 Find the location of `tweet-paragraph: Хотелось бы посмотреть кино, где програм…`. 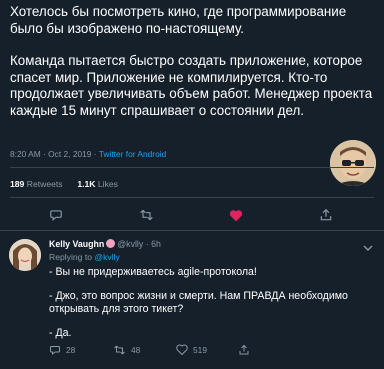

tweet-paragraph: Хотелось бы посмотреть кино, где програм… is located at coordinates (178, 20).